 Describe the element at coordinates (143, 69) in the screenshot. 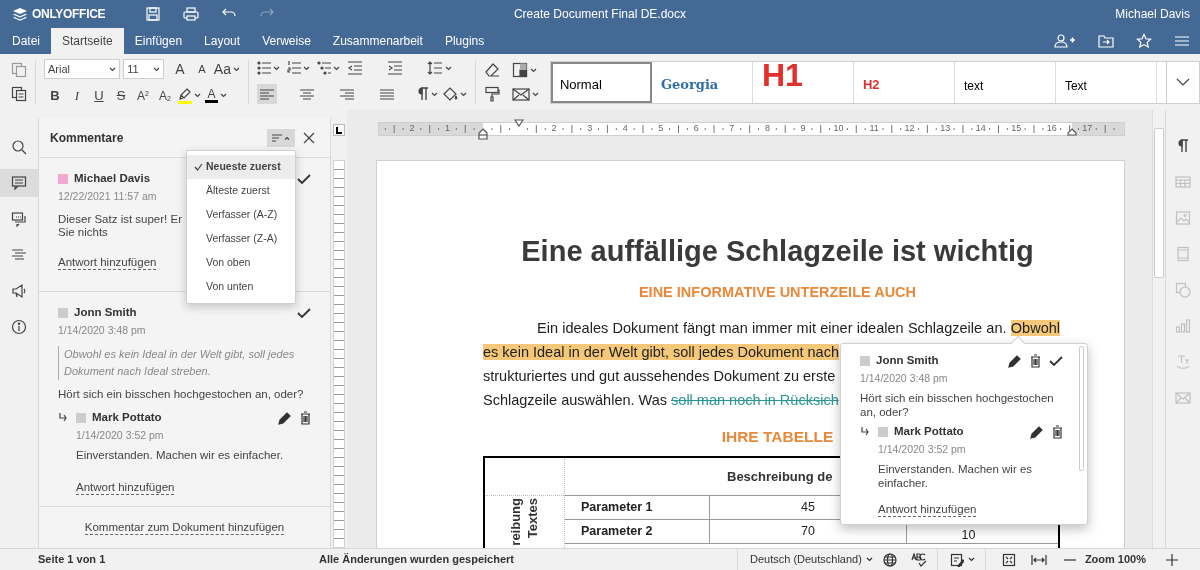

I see `font-size-field: 11` at that location.